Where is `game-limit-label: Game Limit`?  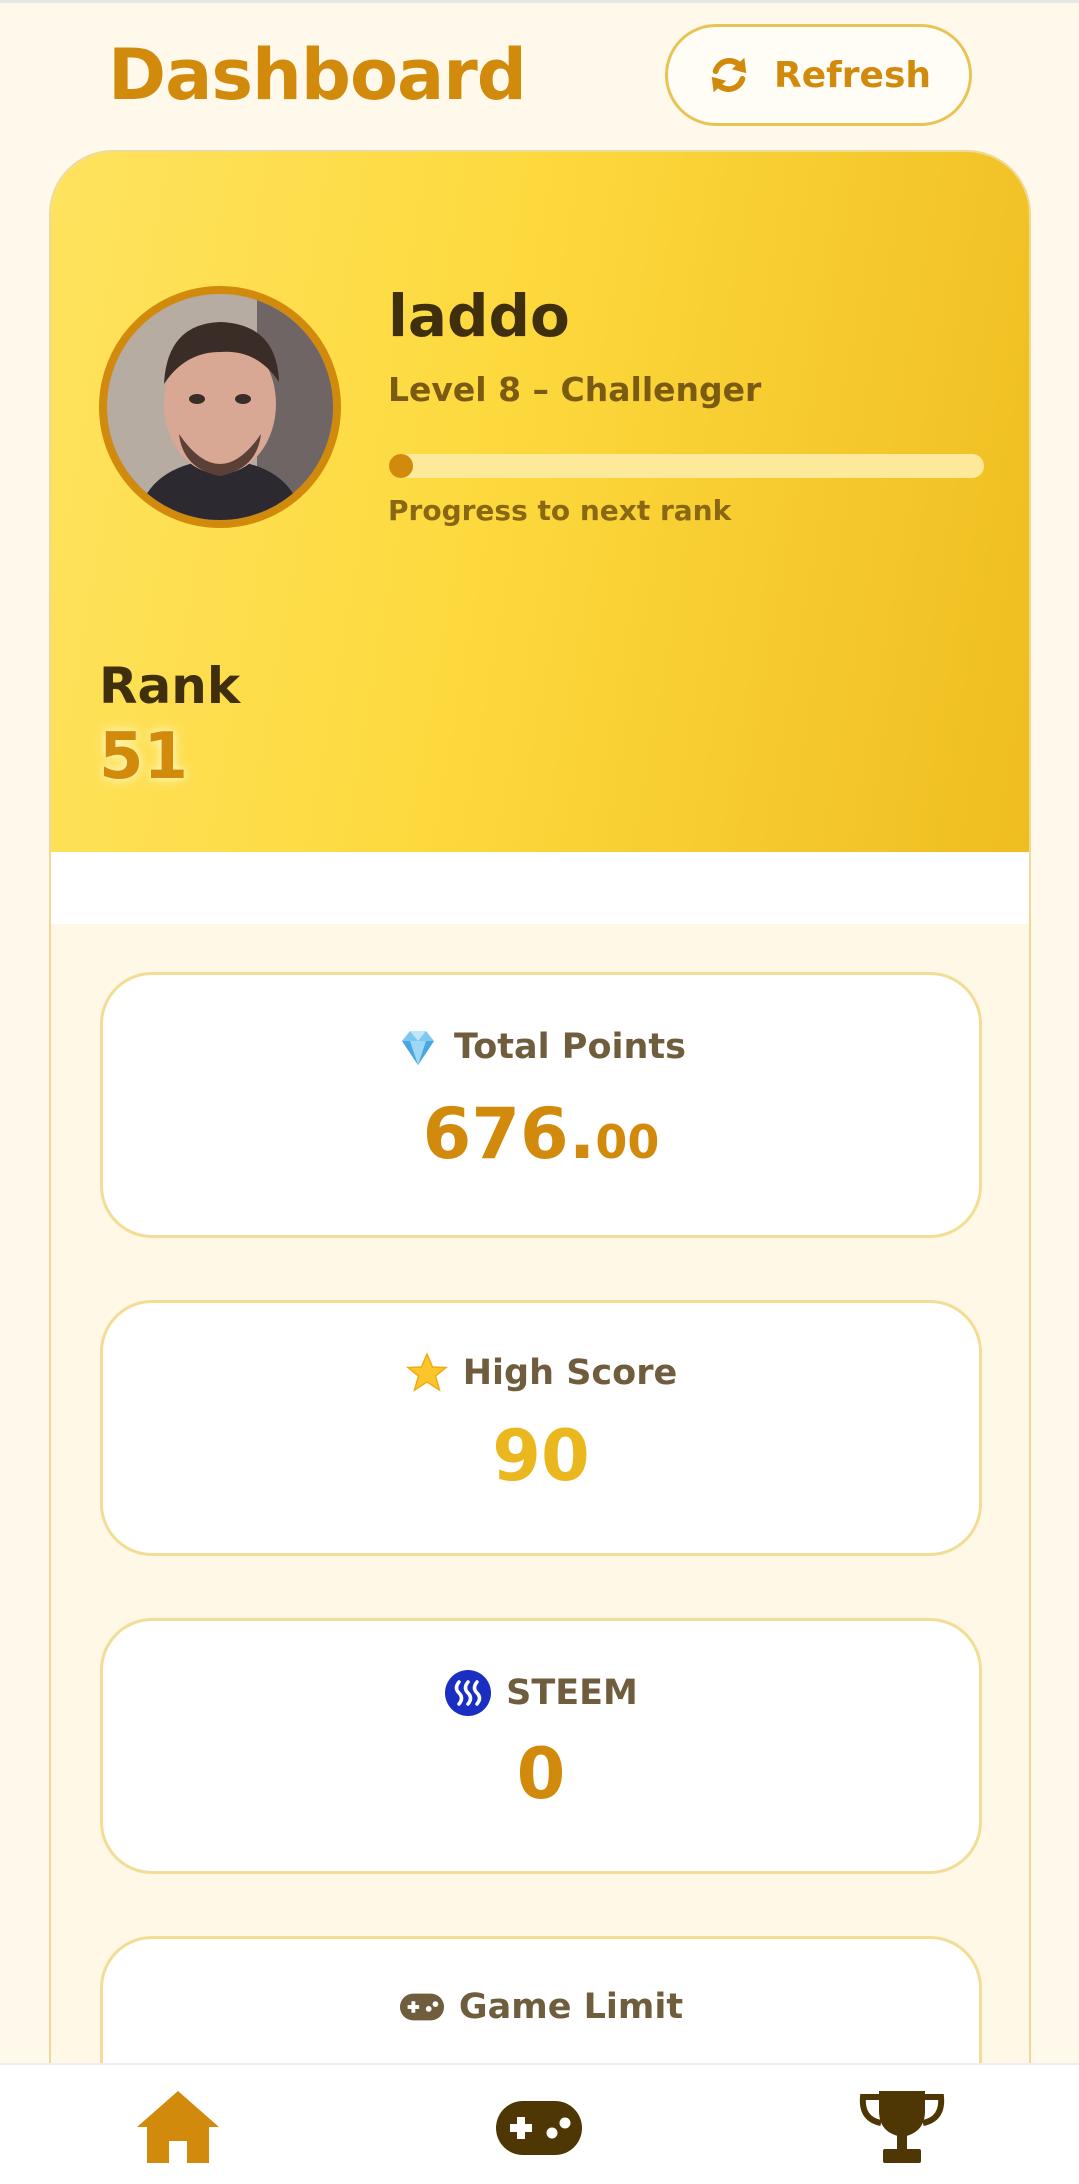
game-limit-label: Game Limit is located at coordinates (571, 2007).